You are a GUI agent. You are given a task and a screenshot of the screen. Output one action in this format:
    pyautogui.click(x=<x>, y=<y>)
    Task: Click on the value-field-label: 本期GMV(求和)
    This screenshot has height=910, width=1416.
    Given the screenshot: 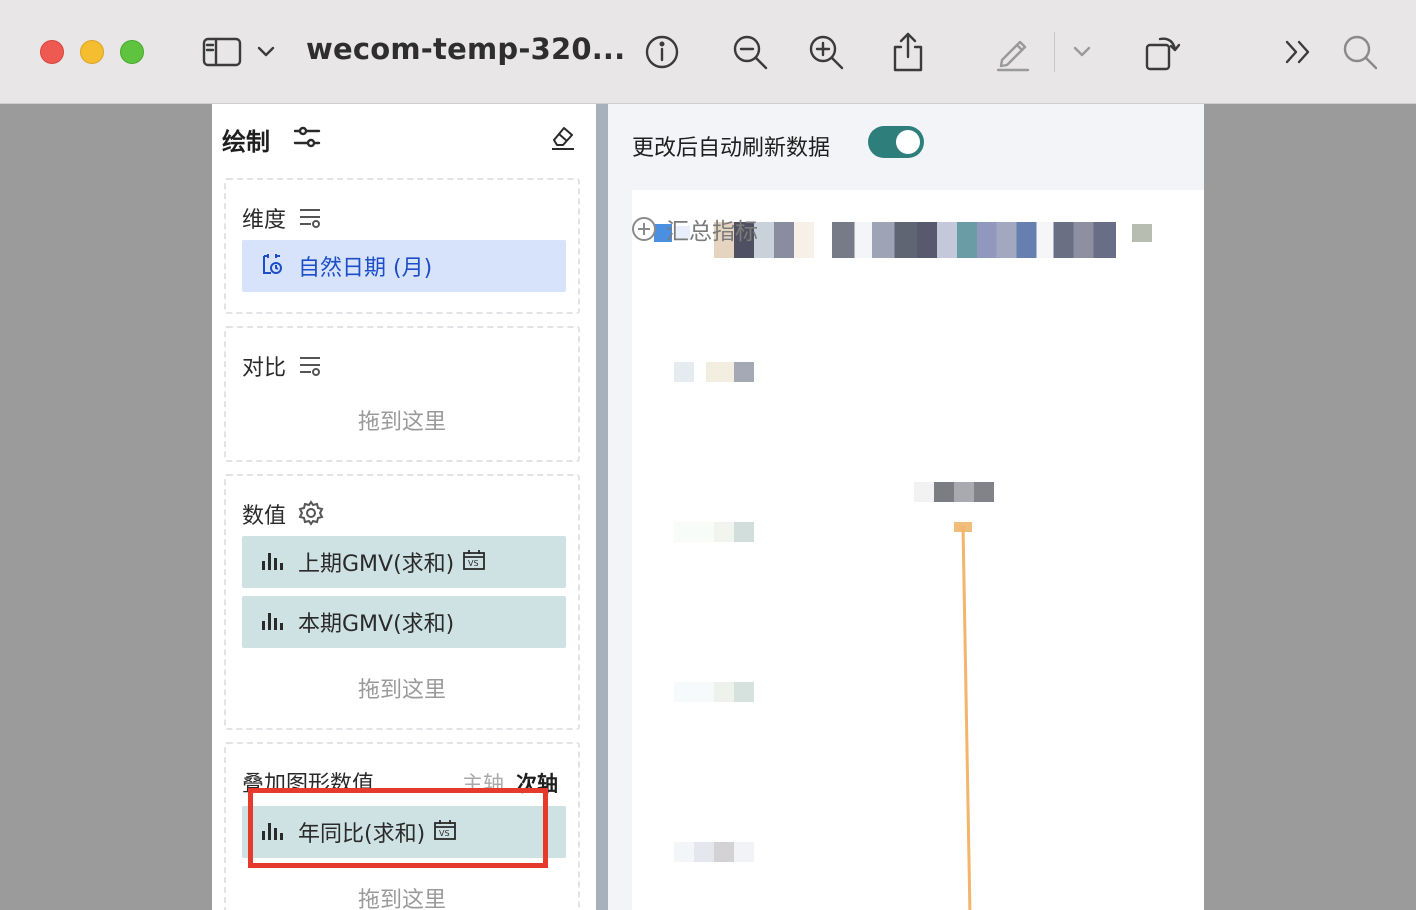 What is the action you would take?
    pyautogui.click(x=376, y=624)
    